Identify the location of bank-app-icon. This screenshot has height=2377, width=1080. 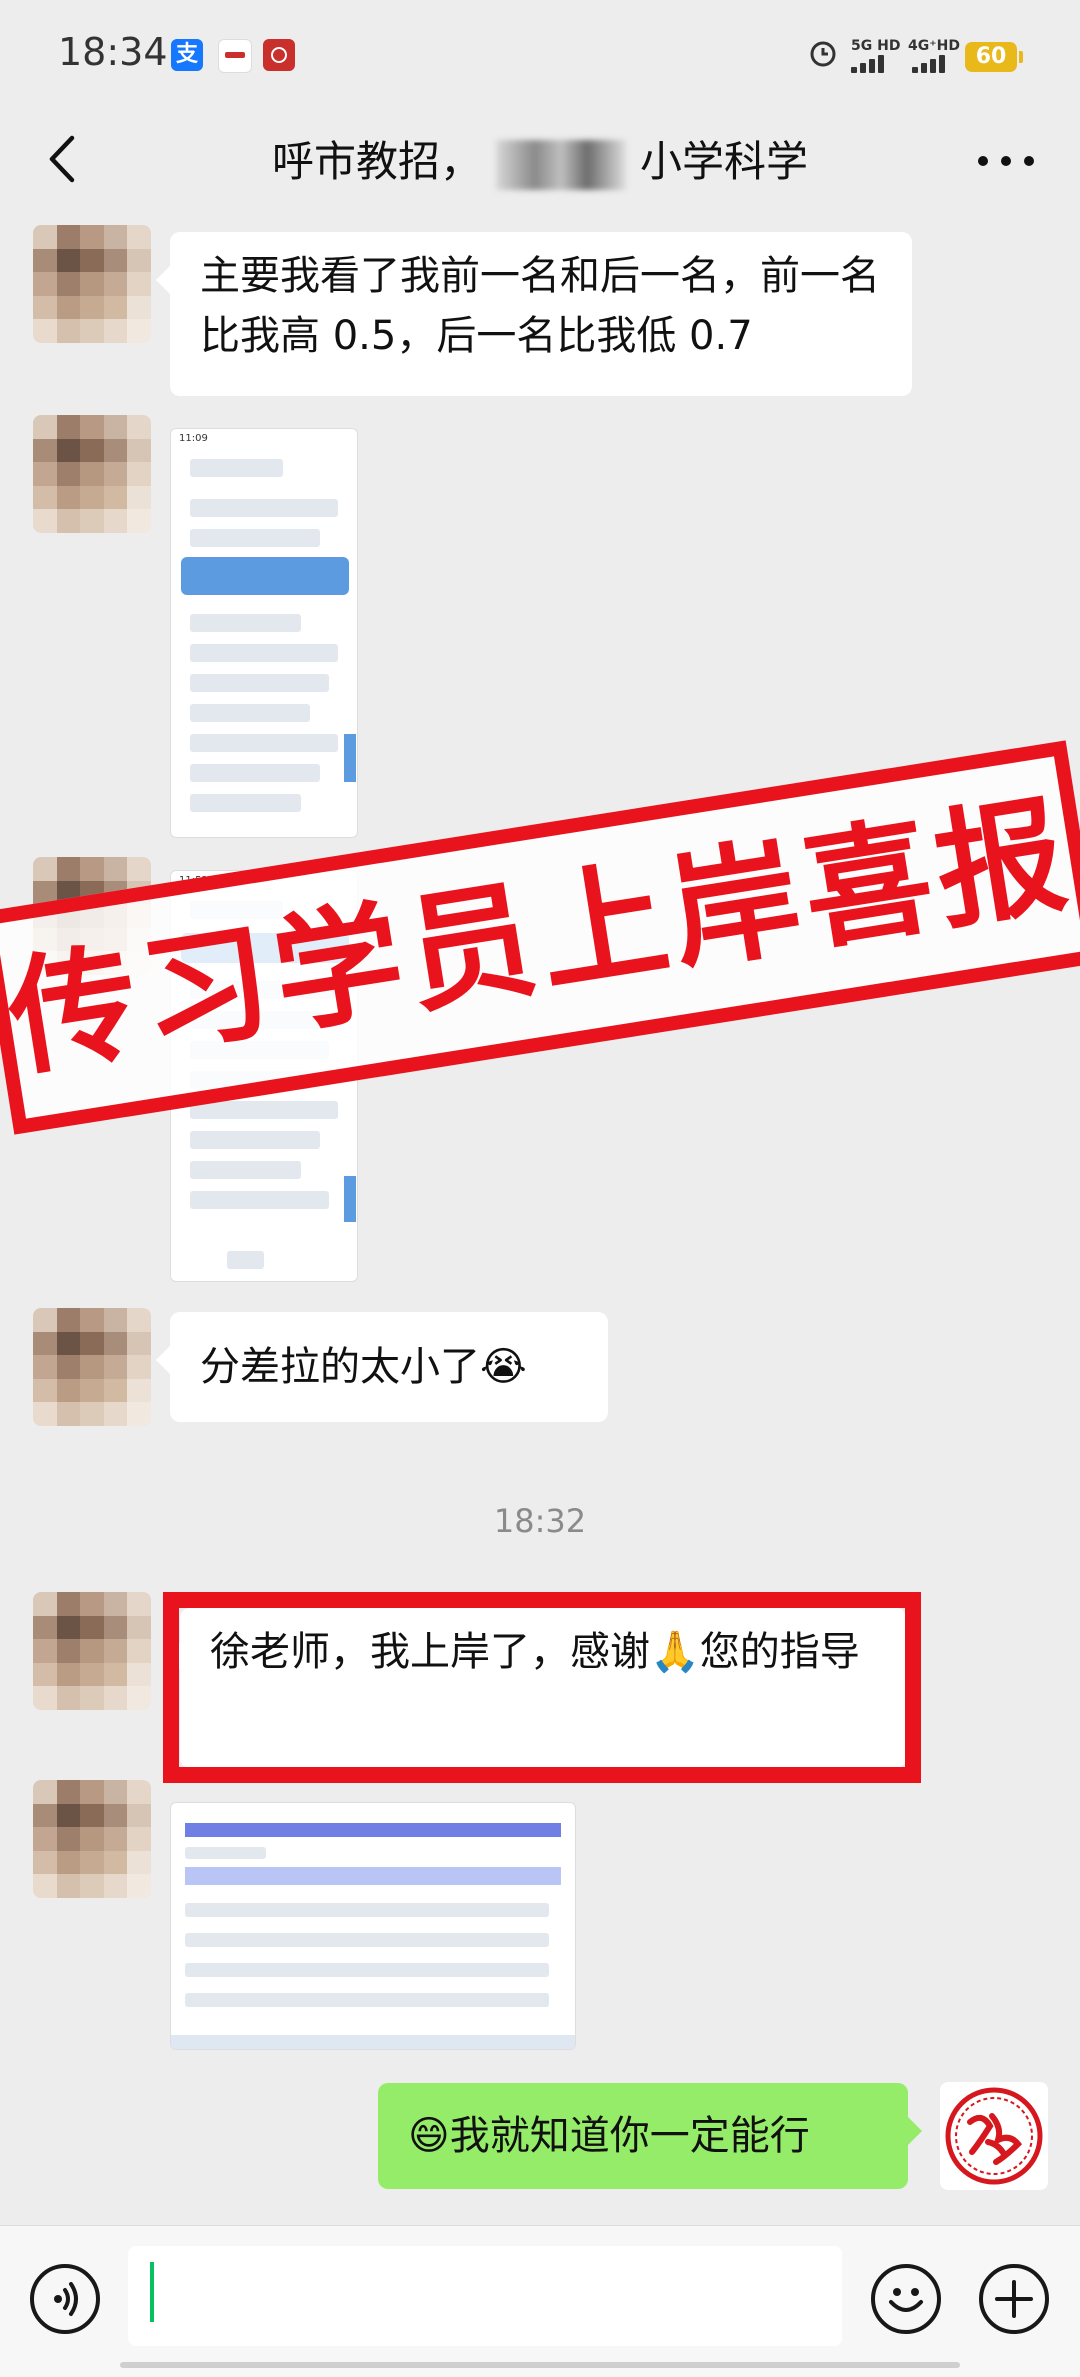
(279, 55).